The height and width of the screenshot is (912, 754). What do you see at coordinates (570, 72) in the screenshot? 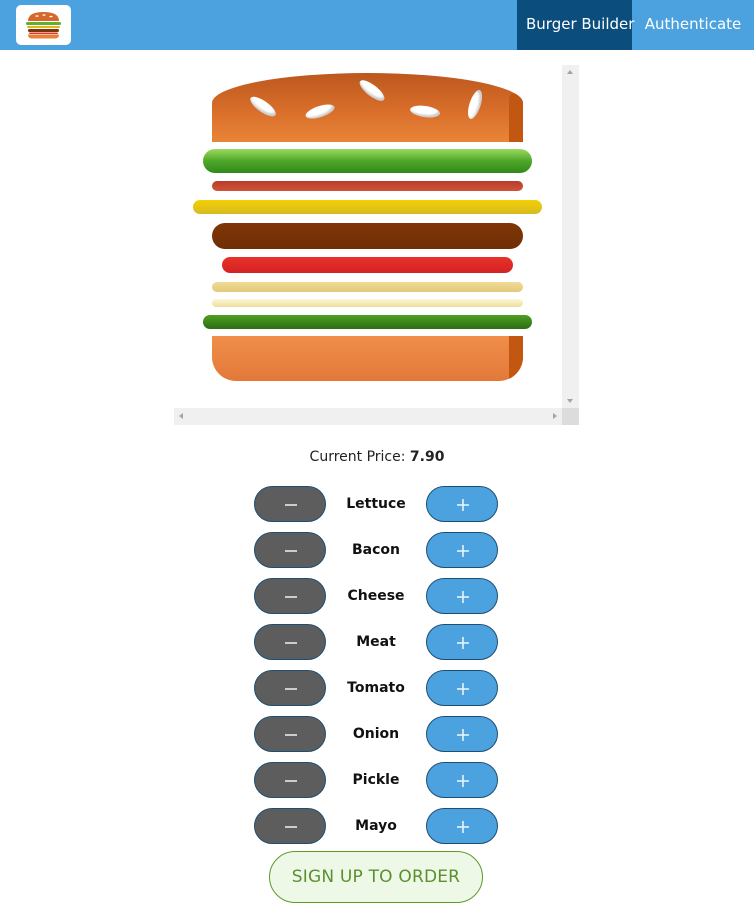
I see `scroll-up-icon` at bounding box center [570, 72].